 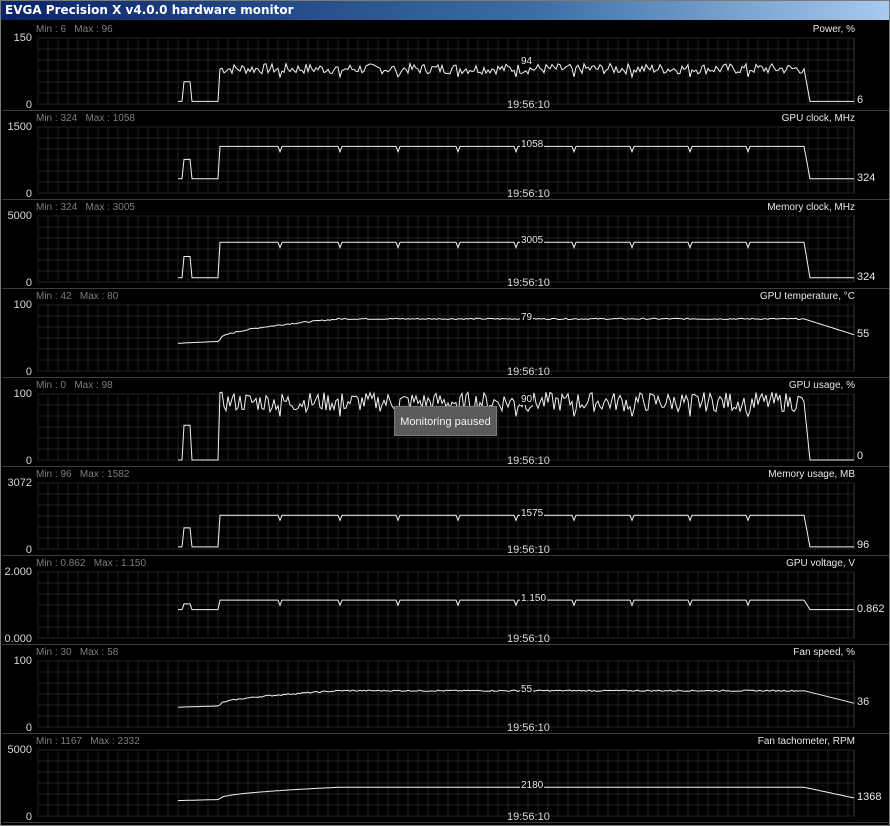 What do you see at coordinates (821, 385) in the screenshot?
I see `graph-title: GPU usage, %` at bounding box center [821, 385].